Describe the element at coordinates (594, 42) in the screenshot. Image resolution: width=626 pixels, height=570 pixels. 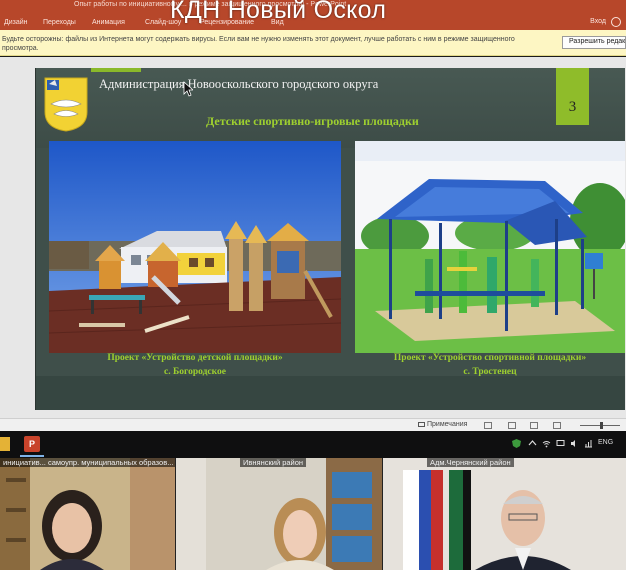
I see `enable-editing-button: Разрешить редактирование` at that location.